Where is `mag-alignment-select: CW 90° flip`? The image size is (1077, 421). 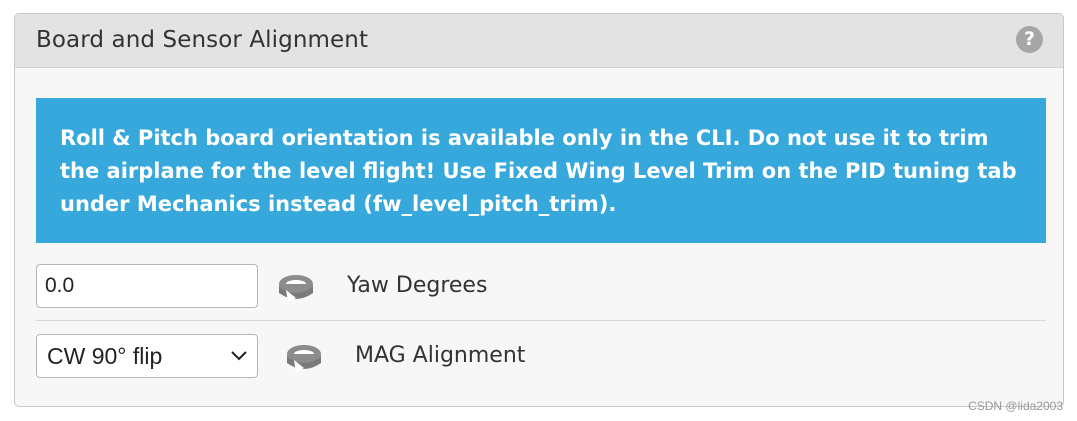
mag-alignment-select: CW 90° flip is located at coordinates (147, 356).